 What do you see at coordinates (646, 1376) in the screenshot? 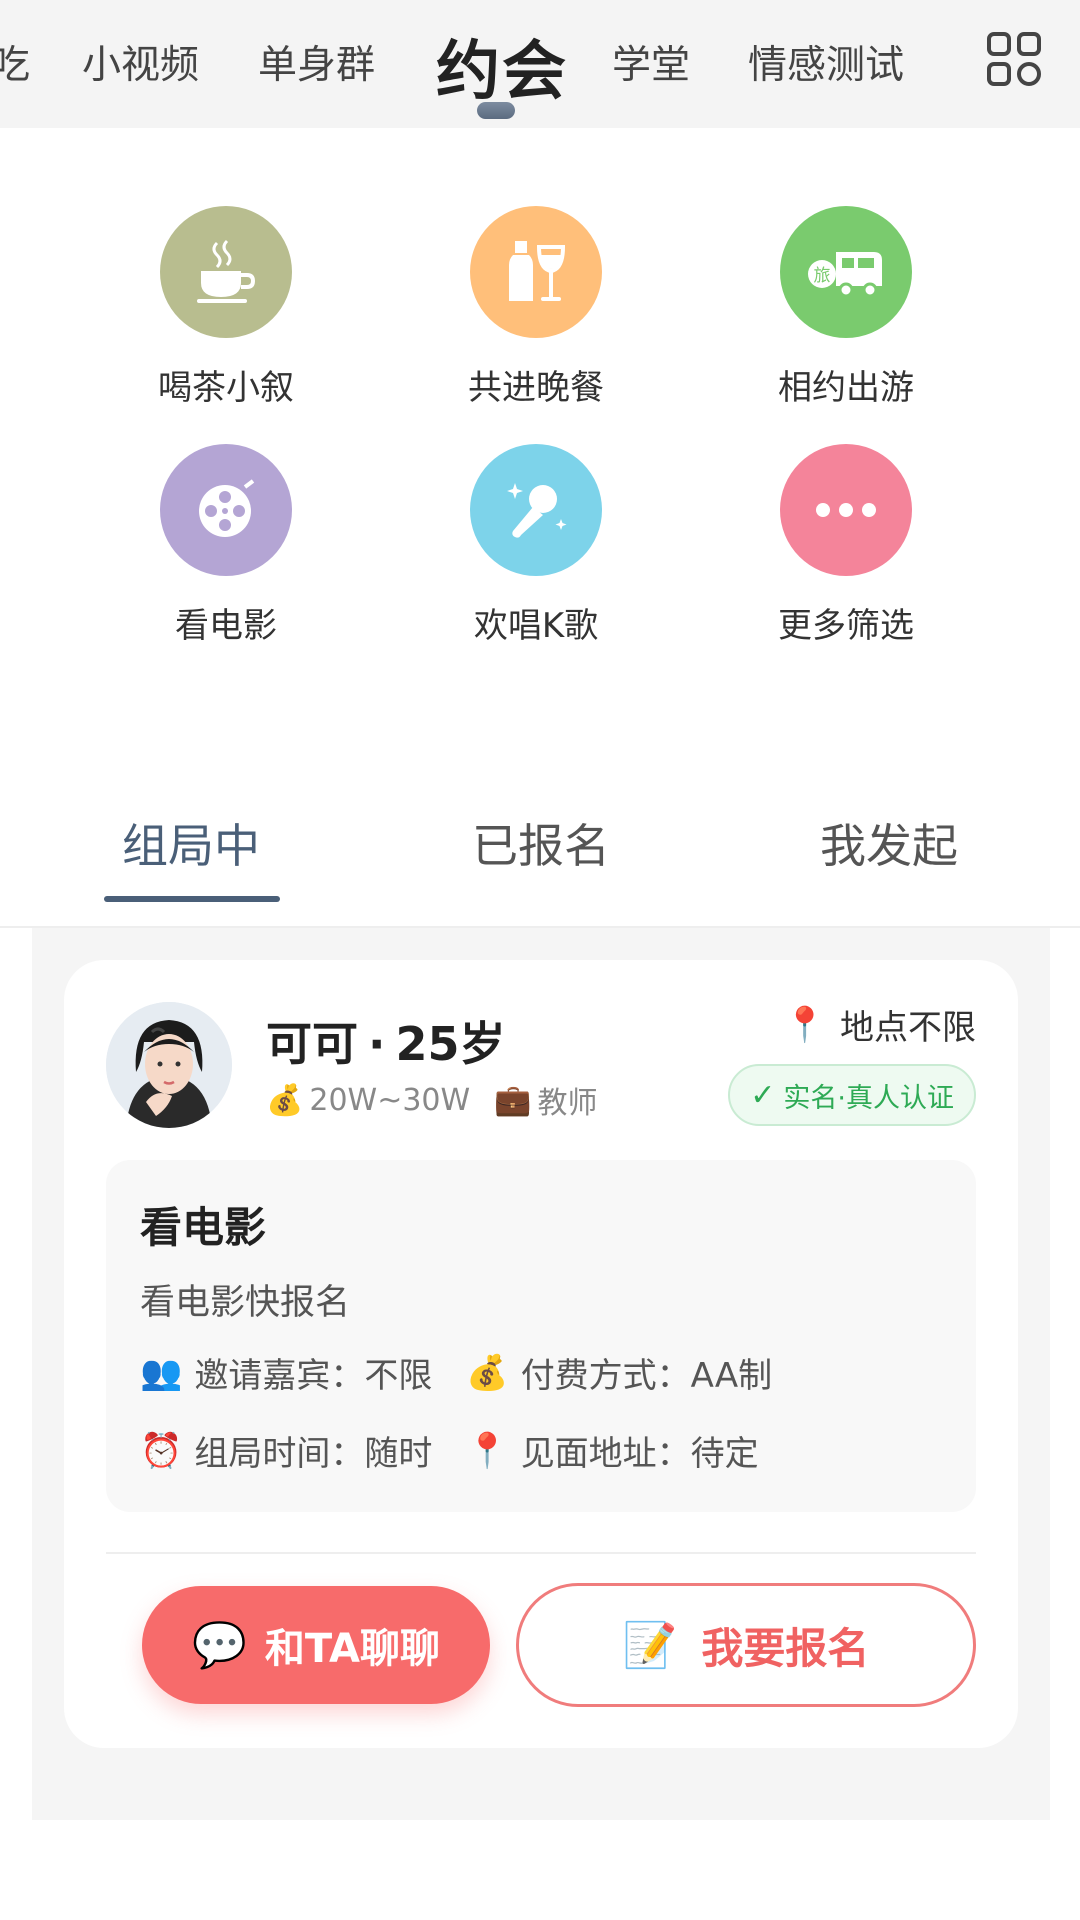
I see `payment-method-text: 付费方式：AA制` at bounding box center [646, 1376].